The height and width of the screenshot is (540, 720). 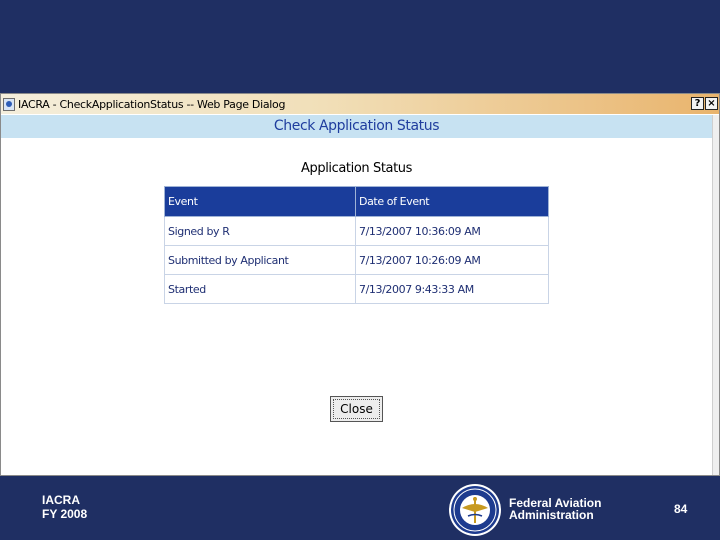 What do you see at coordinates (356, 409) in the screenshot?
I see `close-button: Close` at bounding box center [356, 409].